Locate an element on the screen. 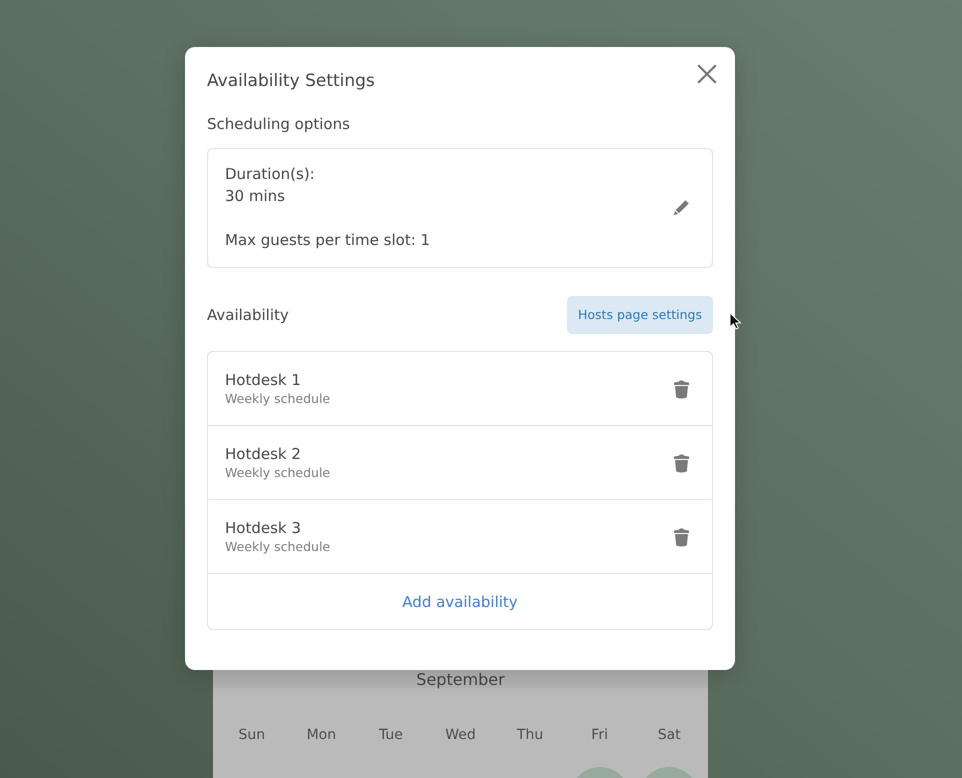 Image resolution: width=962 pixels, height=778 pixels. section-heading: Availability is located at coordinates (248, 315).